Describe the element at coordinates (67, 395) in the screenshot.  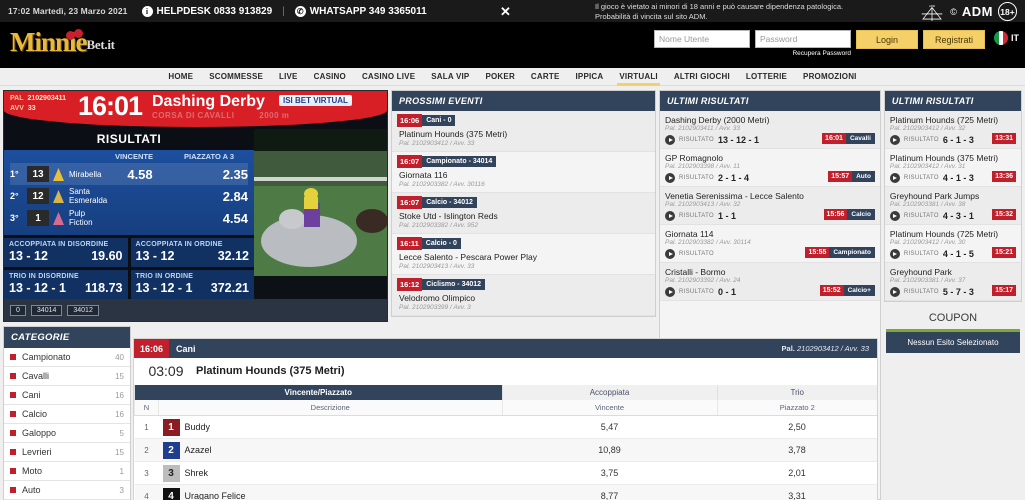
I see `category-item-cani: Cani 16` at that location.